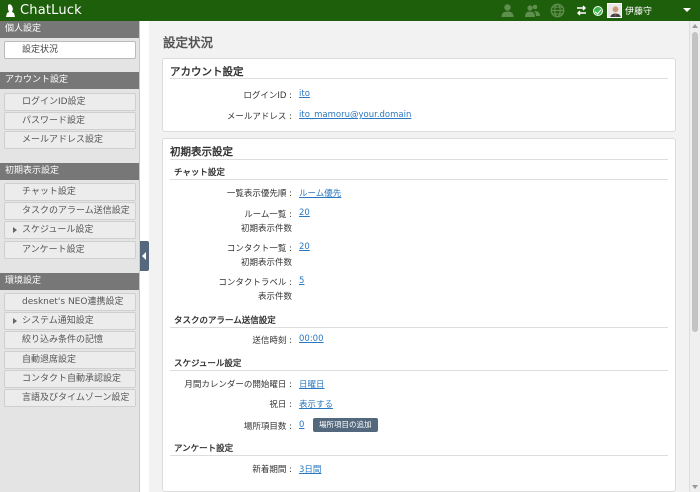 The image size is (700, 492). I want to click on new-period-label: 新着期間 :, so click(272, 470).